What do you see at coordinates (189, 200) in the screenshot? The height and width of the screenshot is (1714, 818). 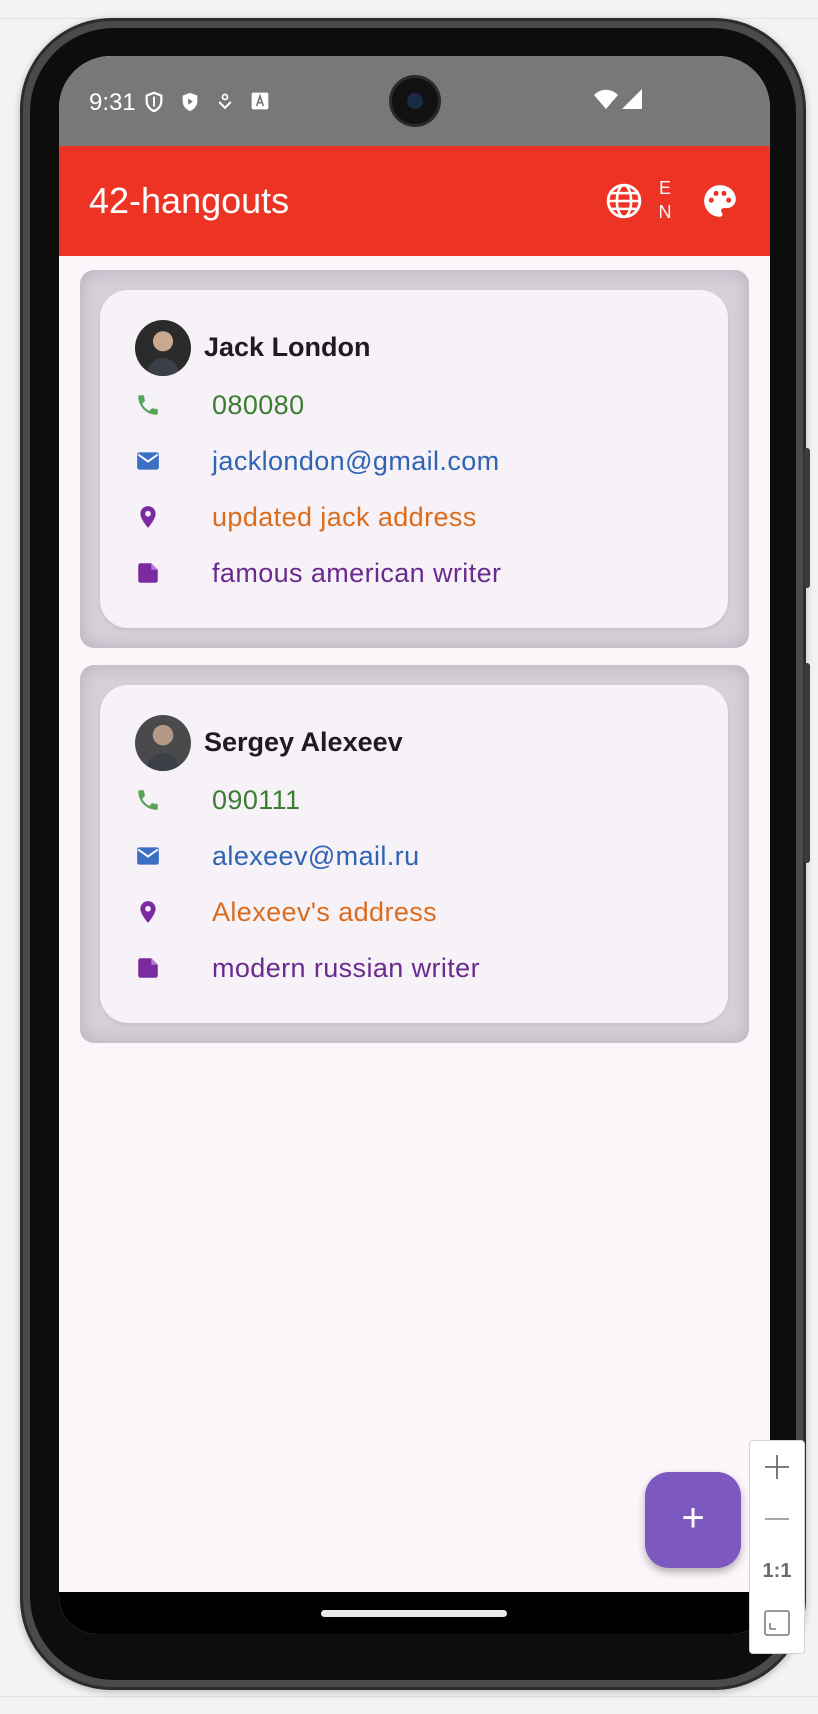 I see `app-title: 42-hangouts` at bounding box center [189, 200].